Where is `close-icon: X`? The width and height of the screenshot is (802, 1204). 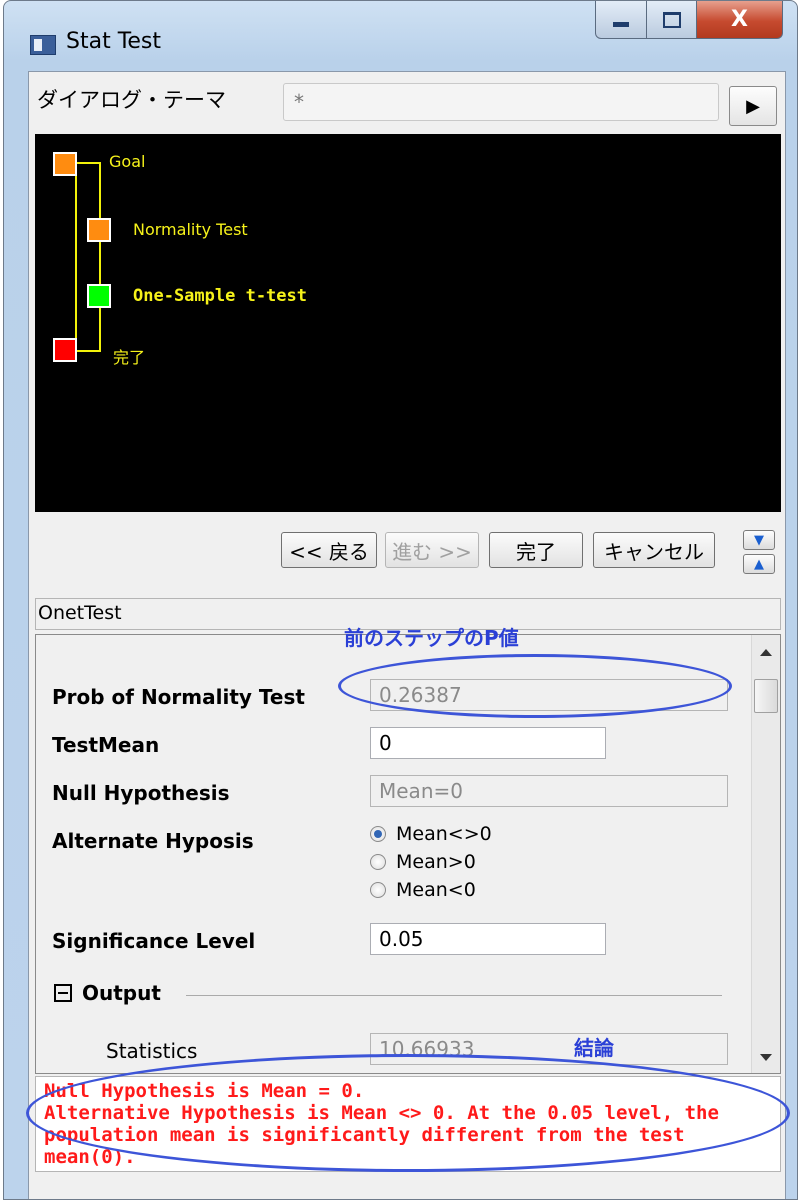
close-icon: X is located at coordinates (739, 19).